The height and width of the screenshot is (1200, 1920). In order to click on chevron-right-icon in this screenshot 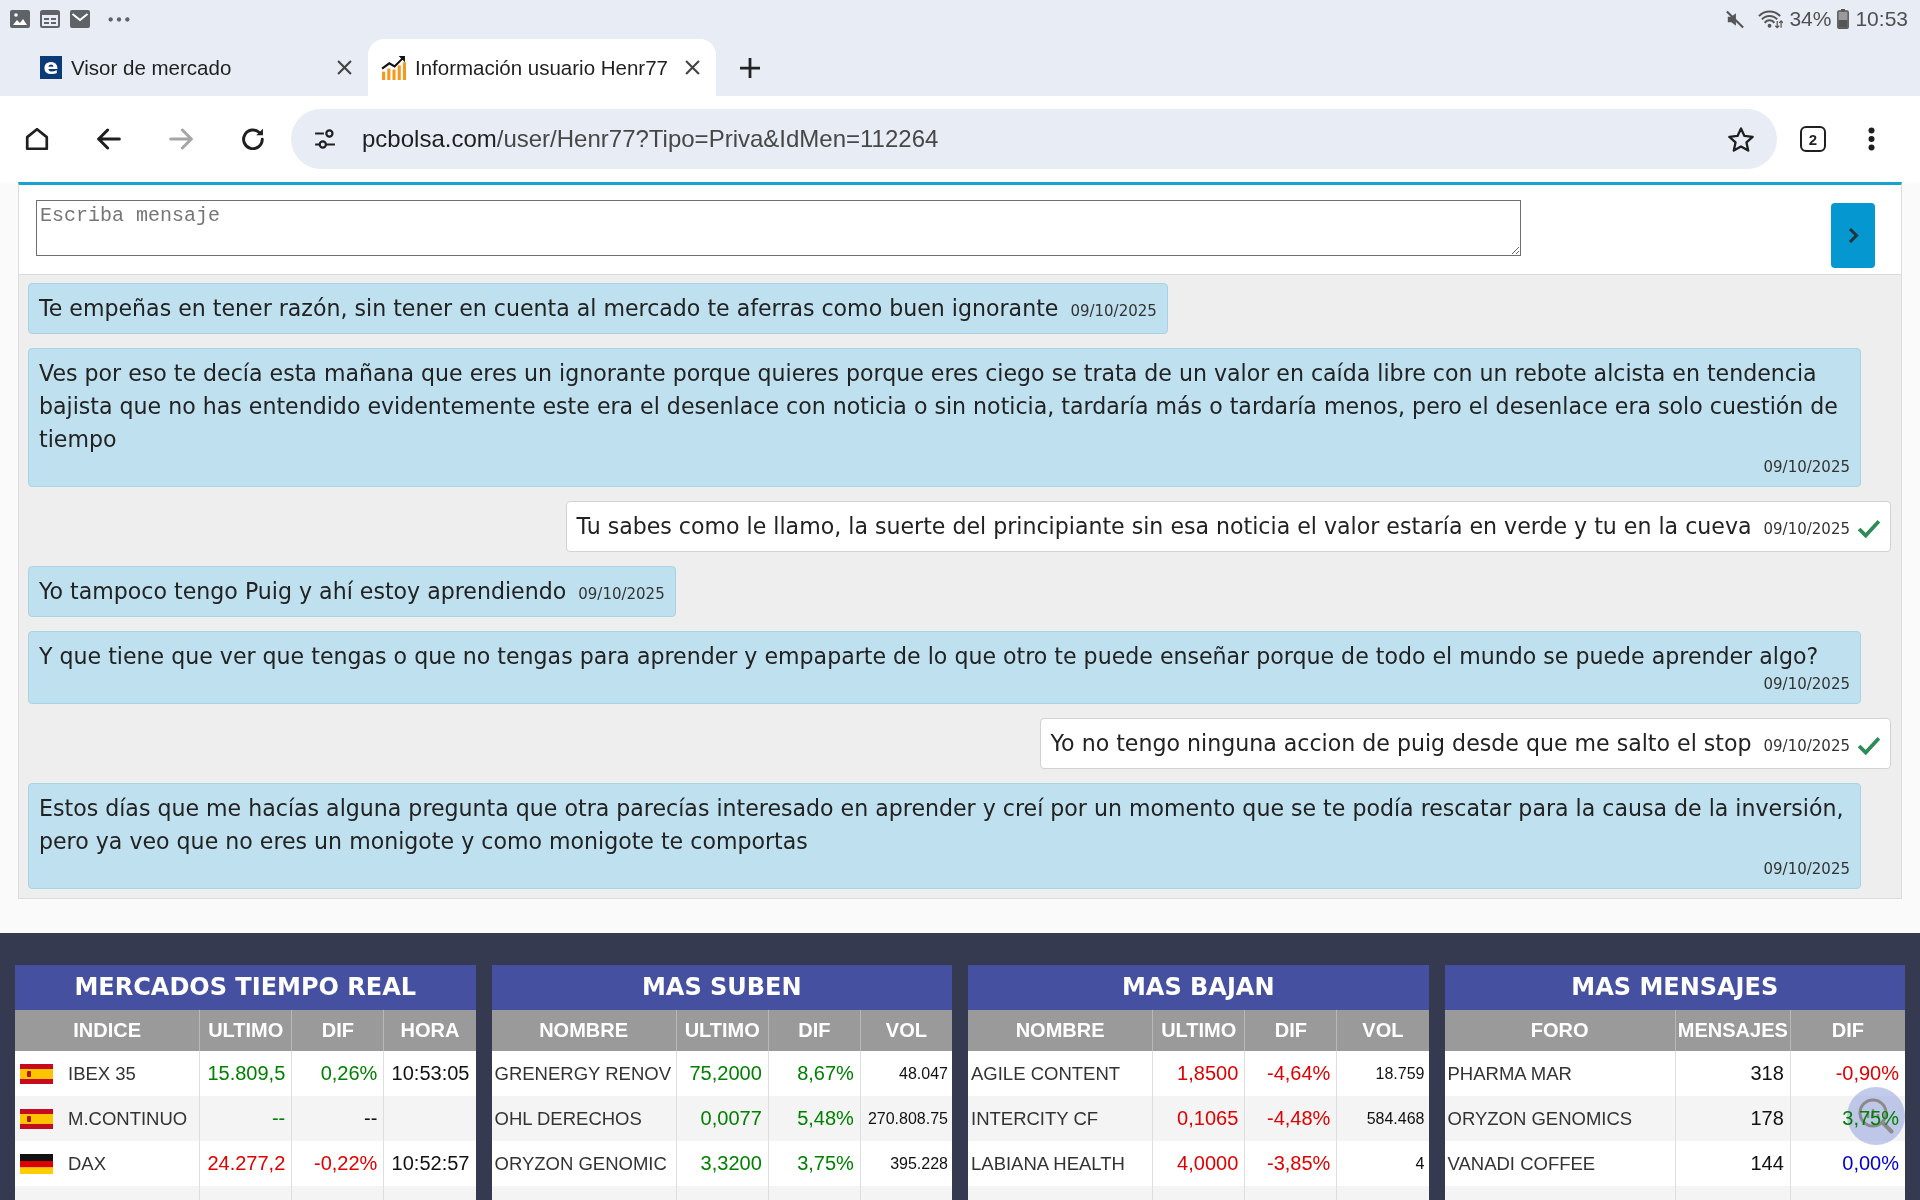, I will do `click(1853, 235)`.